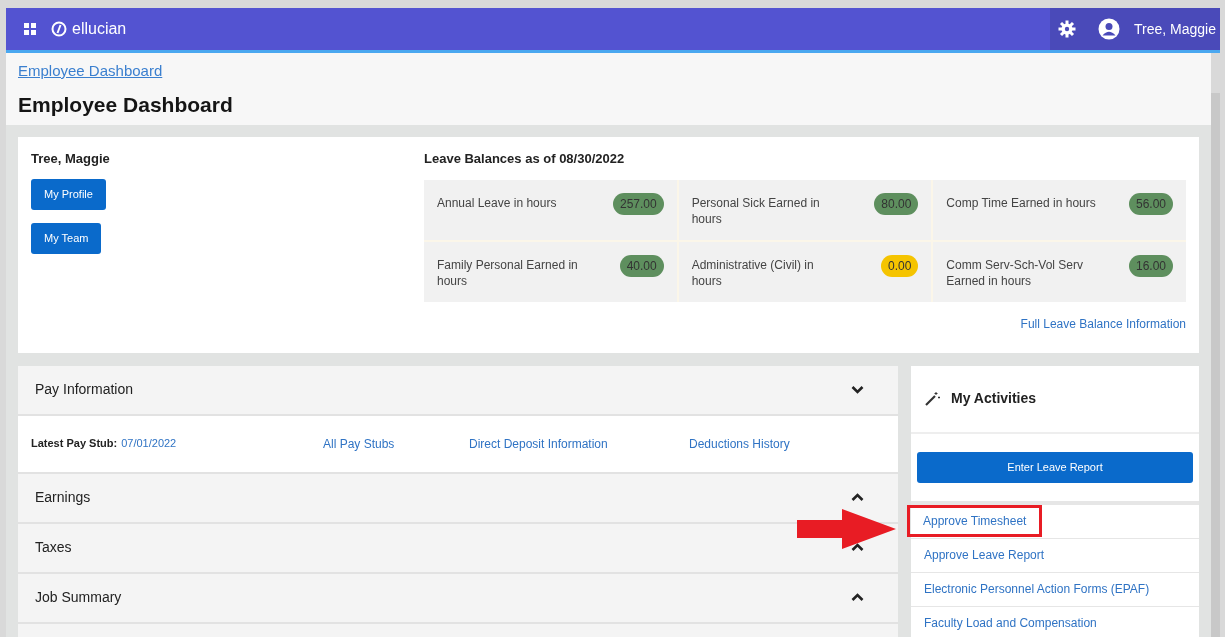  I want to click on apps-icon, so click(30, 29).